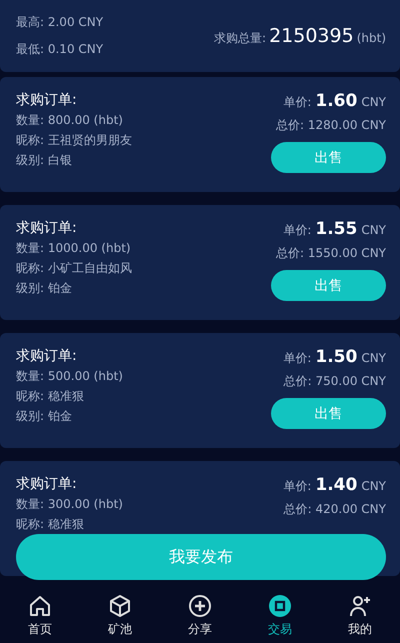  Describe the element at coordinates (74, 140) in the screenshot. I see `order-nickname: 昵称: 王祖贤的男朋友` at that location.